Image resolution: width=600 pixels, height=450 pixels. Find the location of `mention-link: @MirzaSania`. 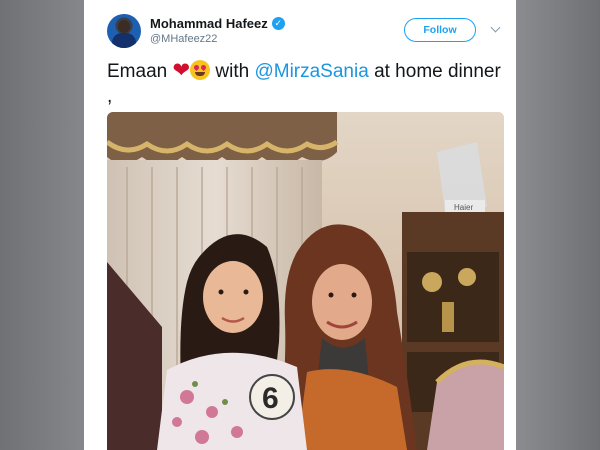

mention-link: @MirzaSania is located at coordinates (311, 71).